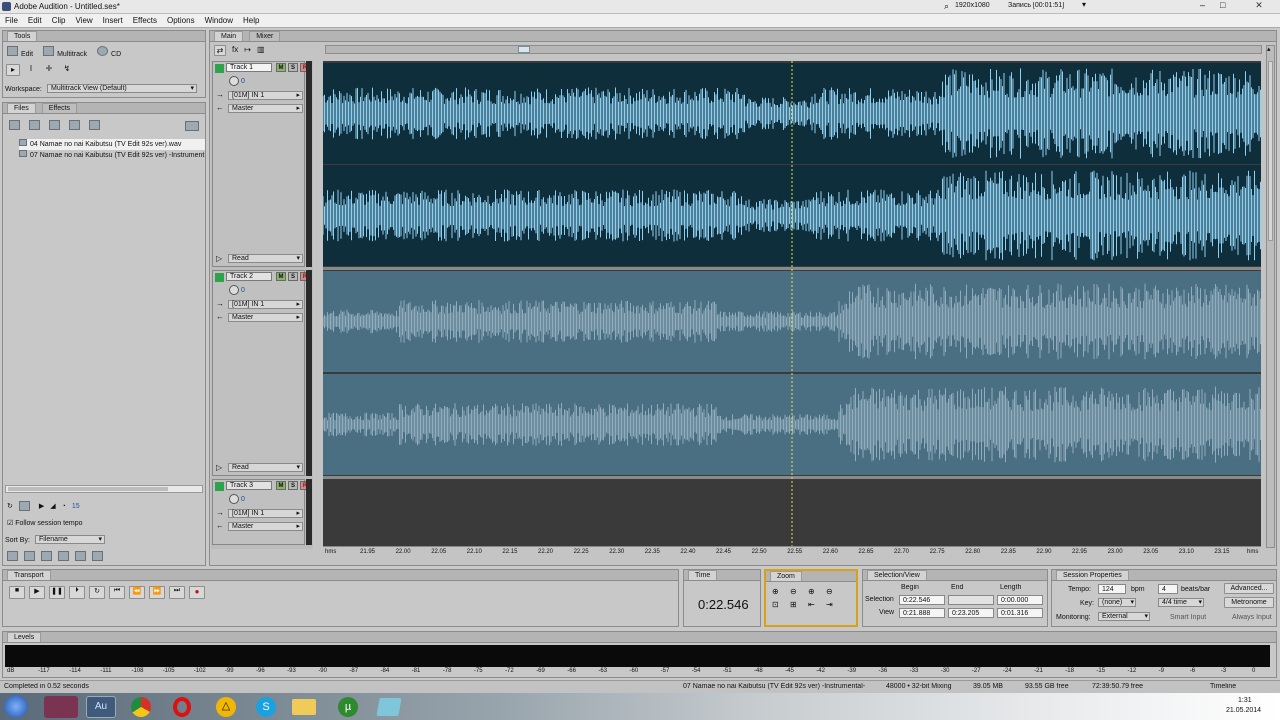  What do you see at coordinates (64, 506) in the screenshot?
I see `gauge-icon: ◔` at bounding box center [64, 506].